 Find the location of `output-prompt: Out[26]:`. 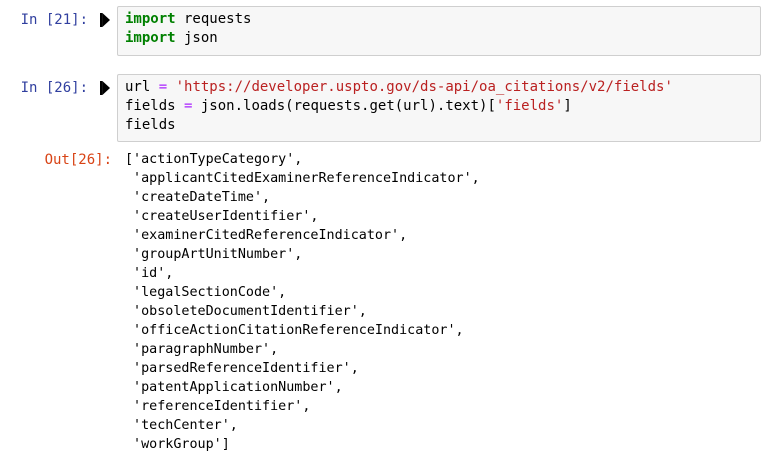

output-prompt: Out[26]: is located at coordinates (78, 160).